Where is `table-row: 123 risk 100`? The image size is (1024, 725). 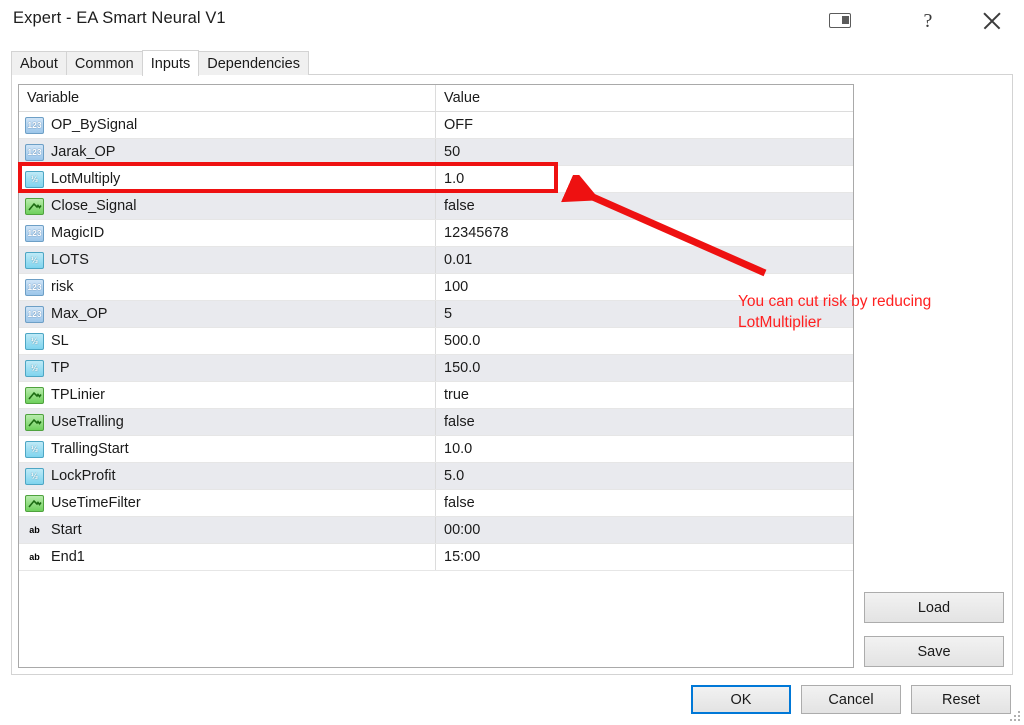 table-row: 123 risk 100 is located at coordinates (436, 287).